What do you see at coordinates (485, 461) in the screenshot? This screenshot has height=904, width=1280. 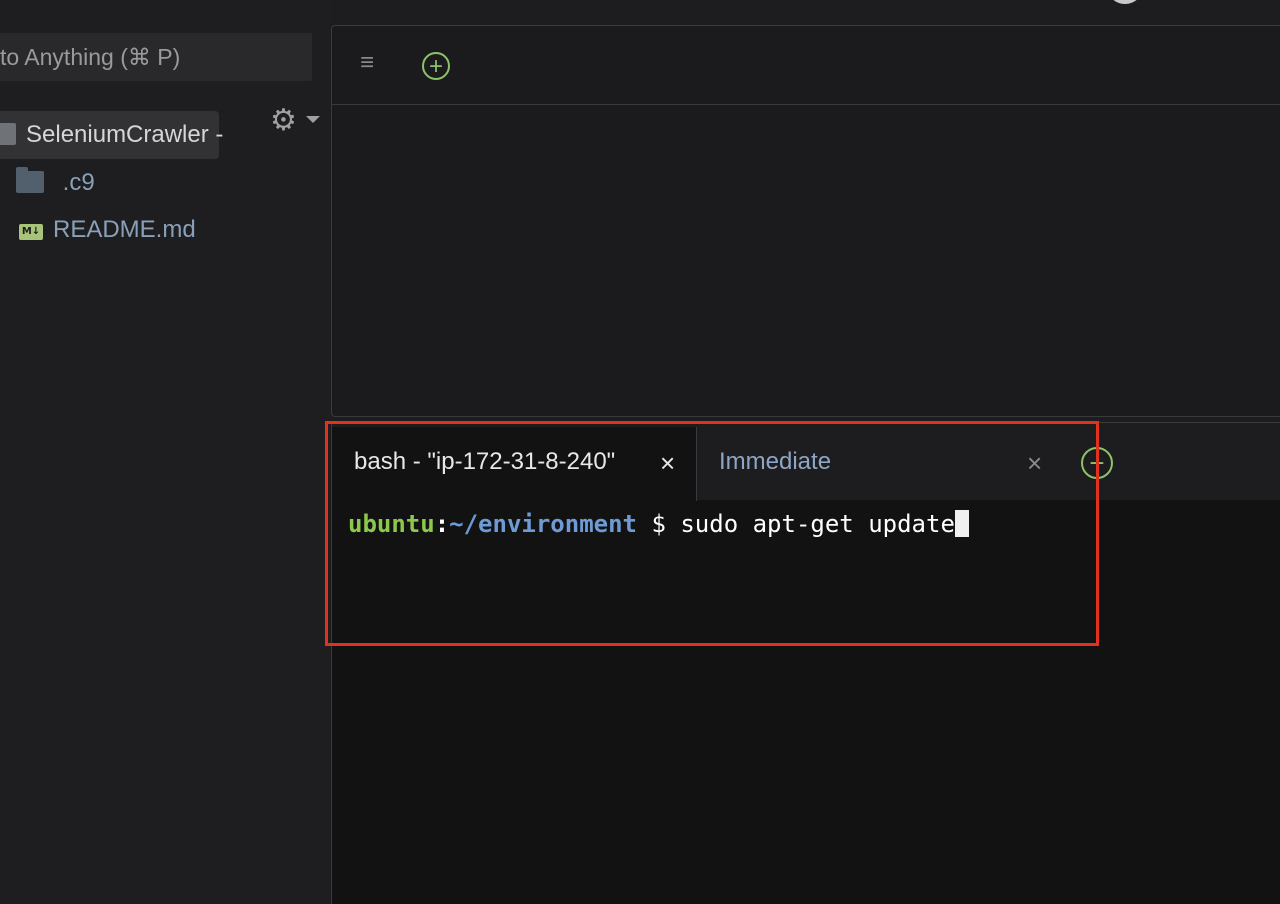 I see `tab-label: bash - "ip-172-31-8-240"` at bounding box center [485, 461].